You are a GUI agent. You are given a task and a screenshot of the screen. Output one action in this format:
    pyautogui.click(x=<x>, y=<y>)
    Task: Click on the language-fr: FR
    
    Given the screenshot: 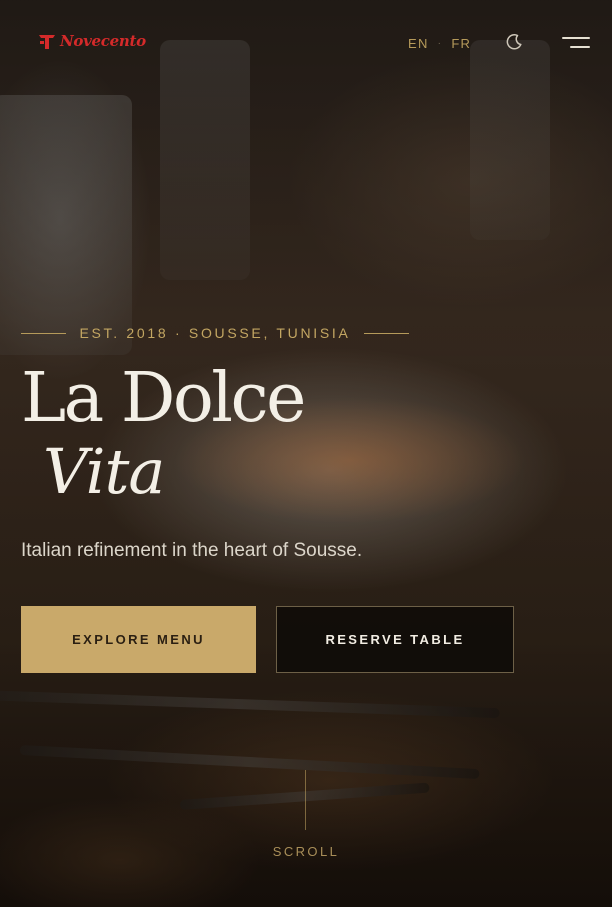 What is the action you would take?
    pyautogui.click(x=461, y=43)
    